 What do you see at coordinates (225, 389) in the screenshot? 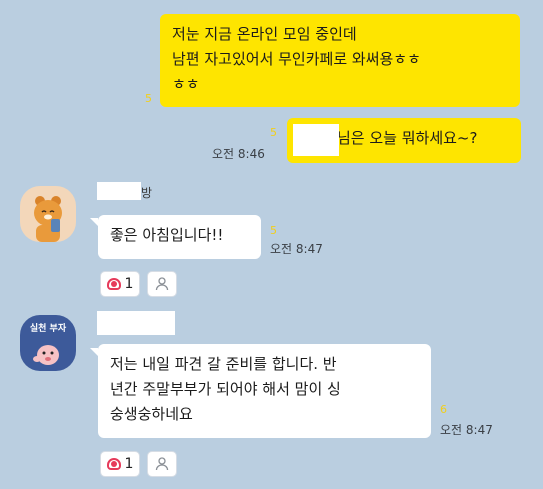
I see `message-line: 년간 주말부부가 되어야 해서 맘이 싱` at bounding box center [225, 389].